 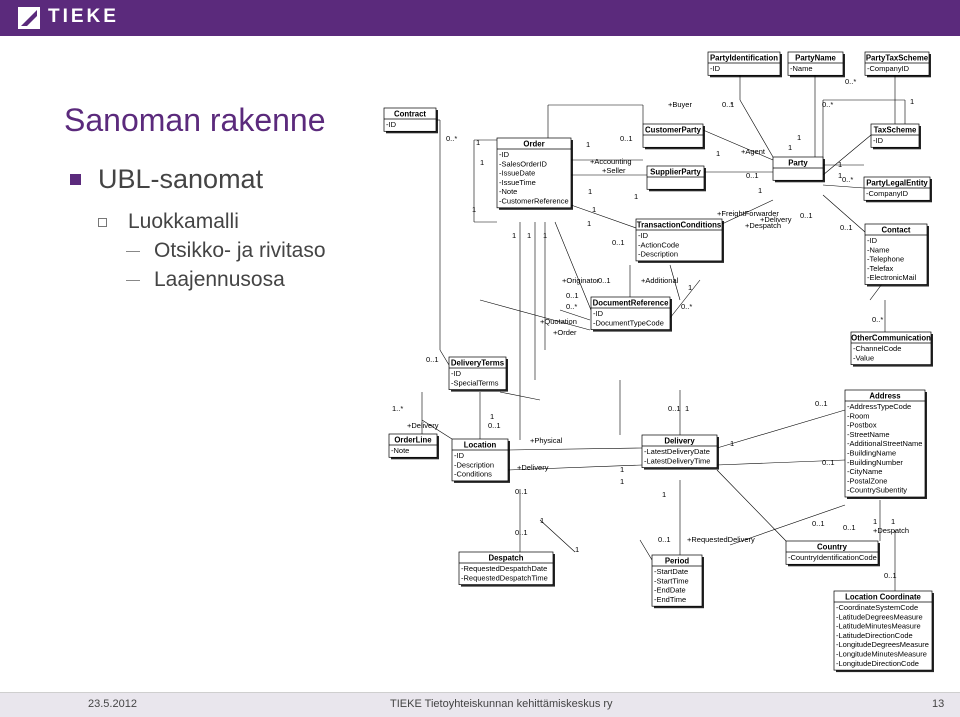 I want to click on class-party: Party, so click(x=798, y=169).